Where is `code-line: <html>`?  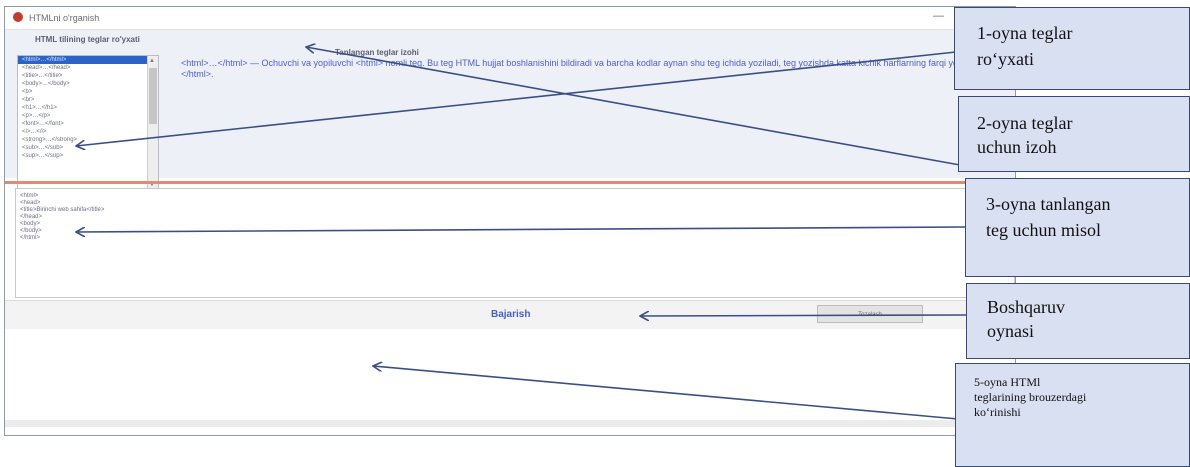
code-line: <html> is located at coordinates (29, 196).